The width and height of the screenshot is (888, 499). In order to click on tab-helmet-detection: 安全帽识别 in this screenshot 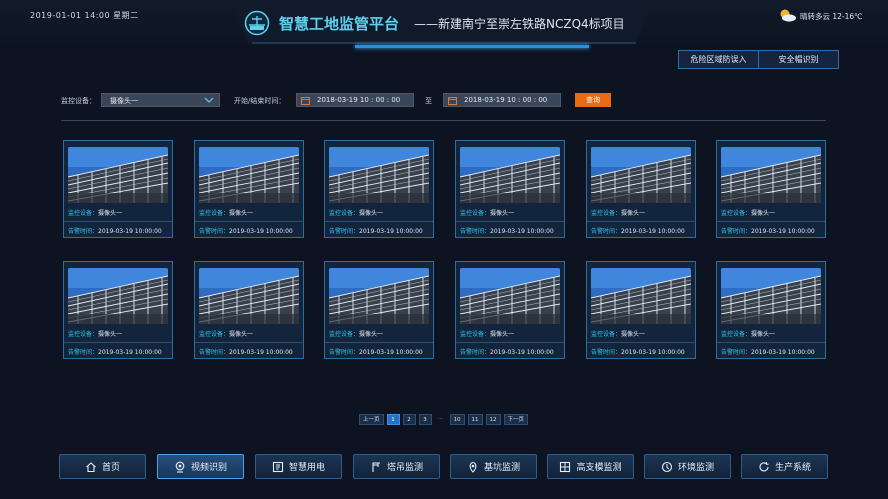, I will do `click(798, 59)`.